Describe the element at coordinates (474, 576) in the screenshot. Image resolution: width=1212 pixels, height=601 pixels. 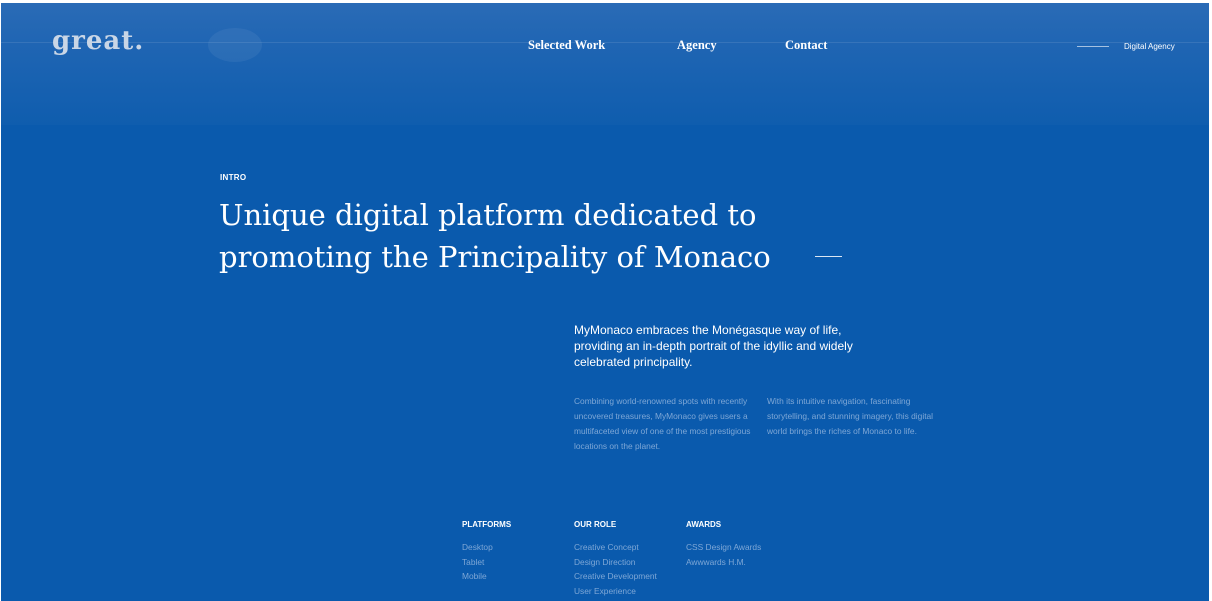
I see `list-item: Mobile` at that location.